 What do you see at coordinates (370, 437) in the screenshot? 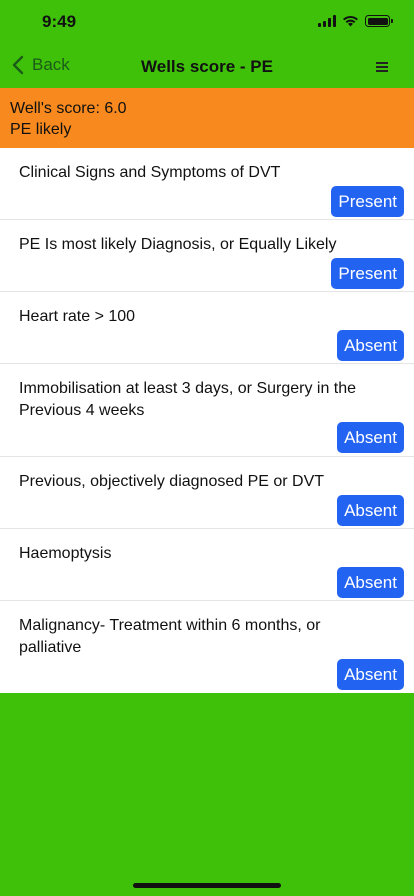
I see `immobilisation-toggle-button: Absent` at bounding box center [370, 437].